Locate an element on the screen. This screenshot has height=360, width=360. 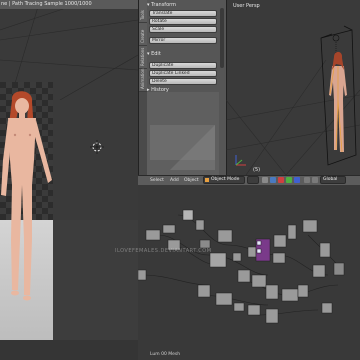
tab-animation: Animation is located at coordinates (143, 80).